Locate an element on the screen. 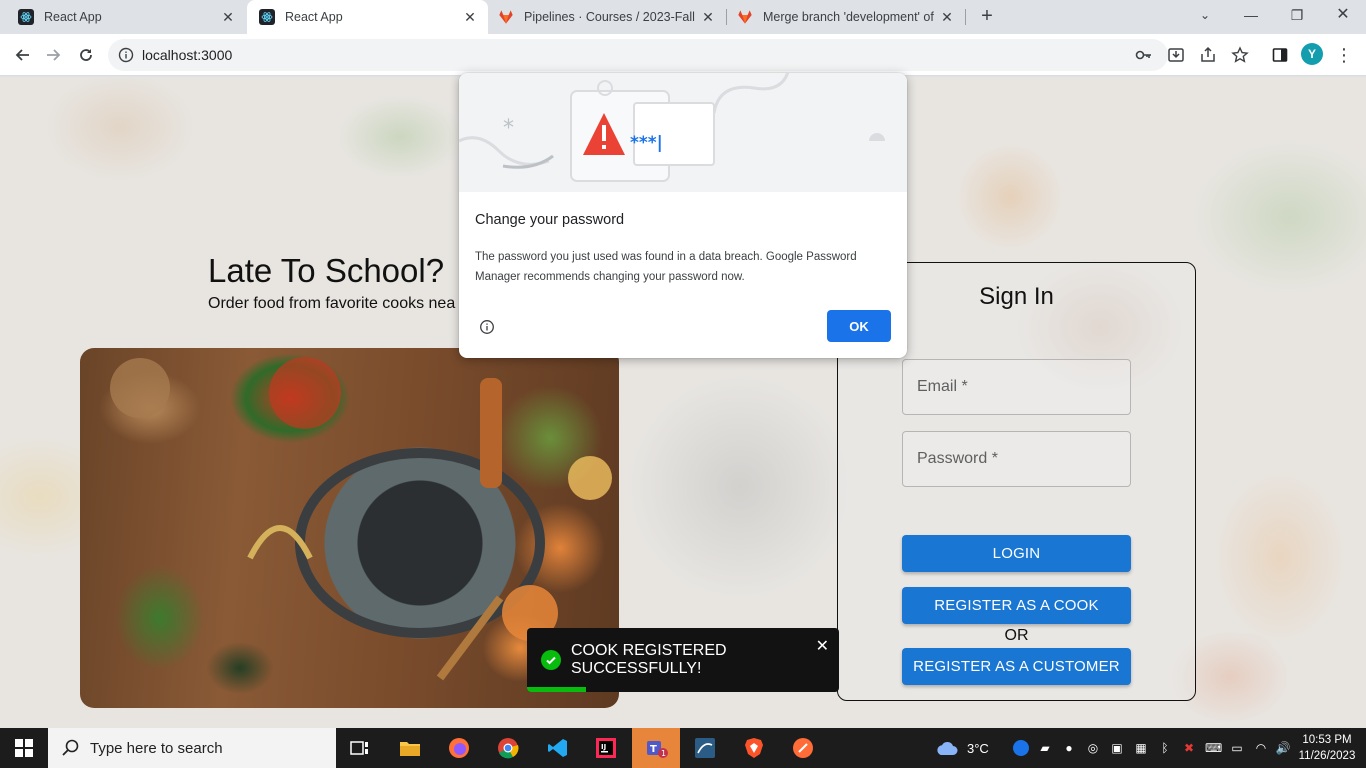 The width and height of the screenshot is (1366, 768). ok-button: OK is located at coordinates (859, 326).